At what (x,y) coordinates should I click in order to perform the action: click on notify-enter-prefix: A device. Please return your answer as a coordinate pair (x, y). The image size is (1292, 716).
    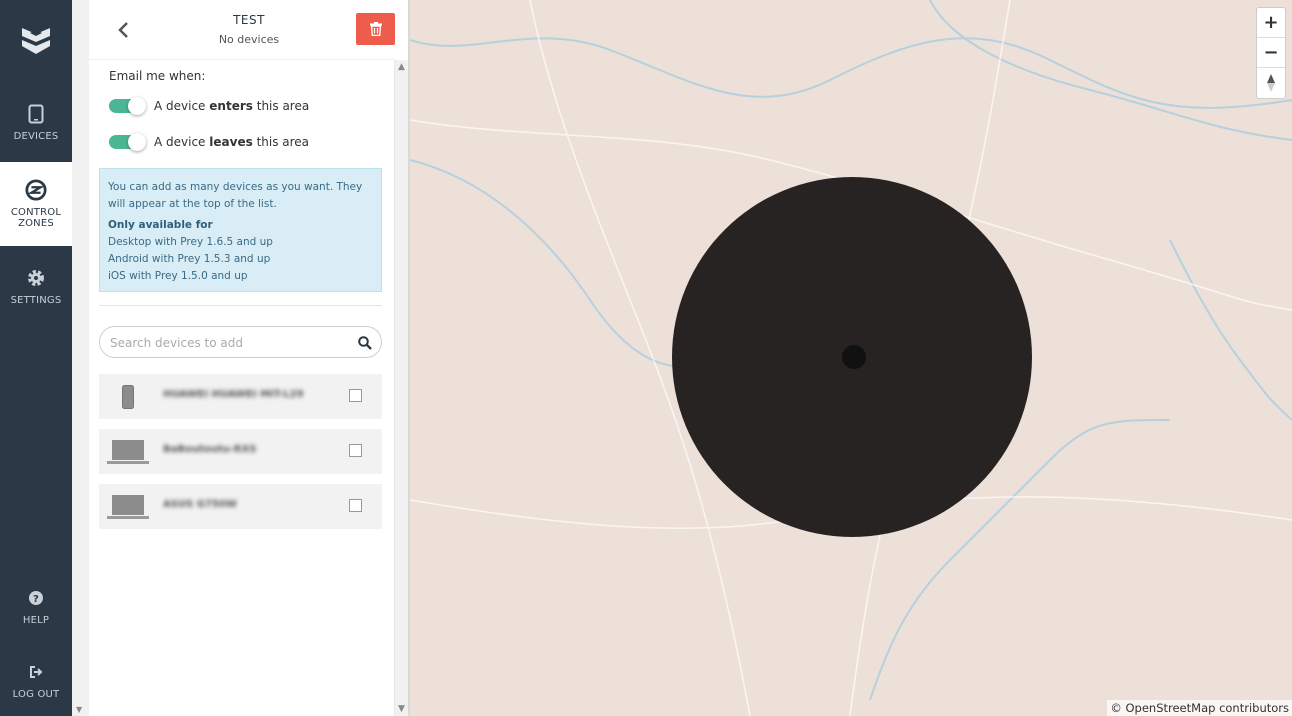
    Looking at the image, I should click on (180, 106).